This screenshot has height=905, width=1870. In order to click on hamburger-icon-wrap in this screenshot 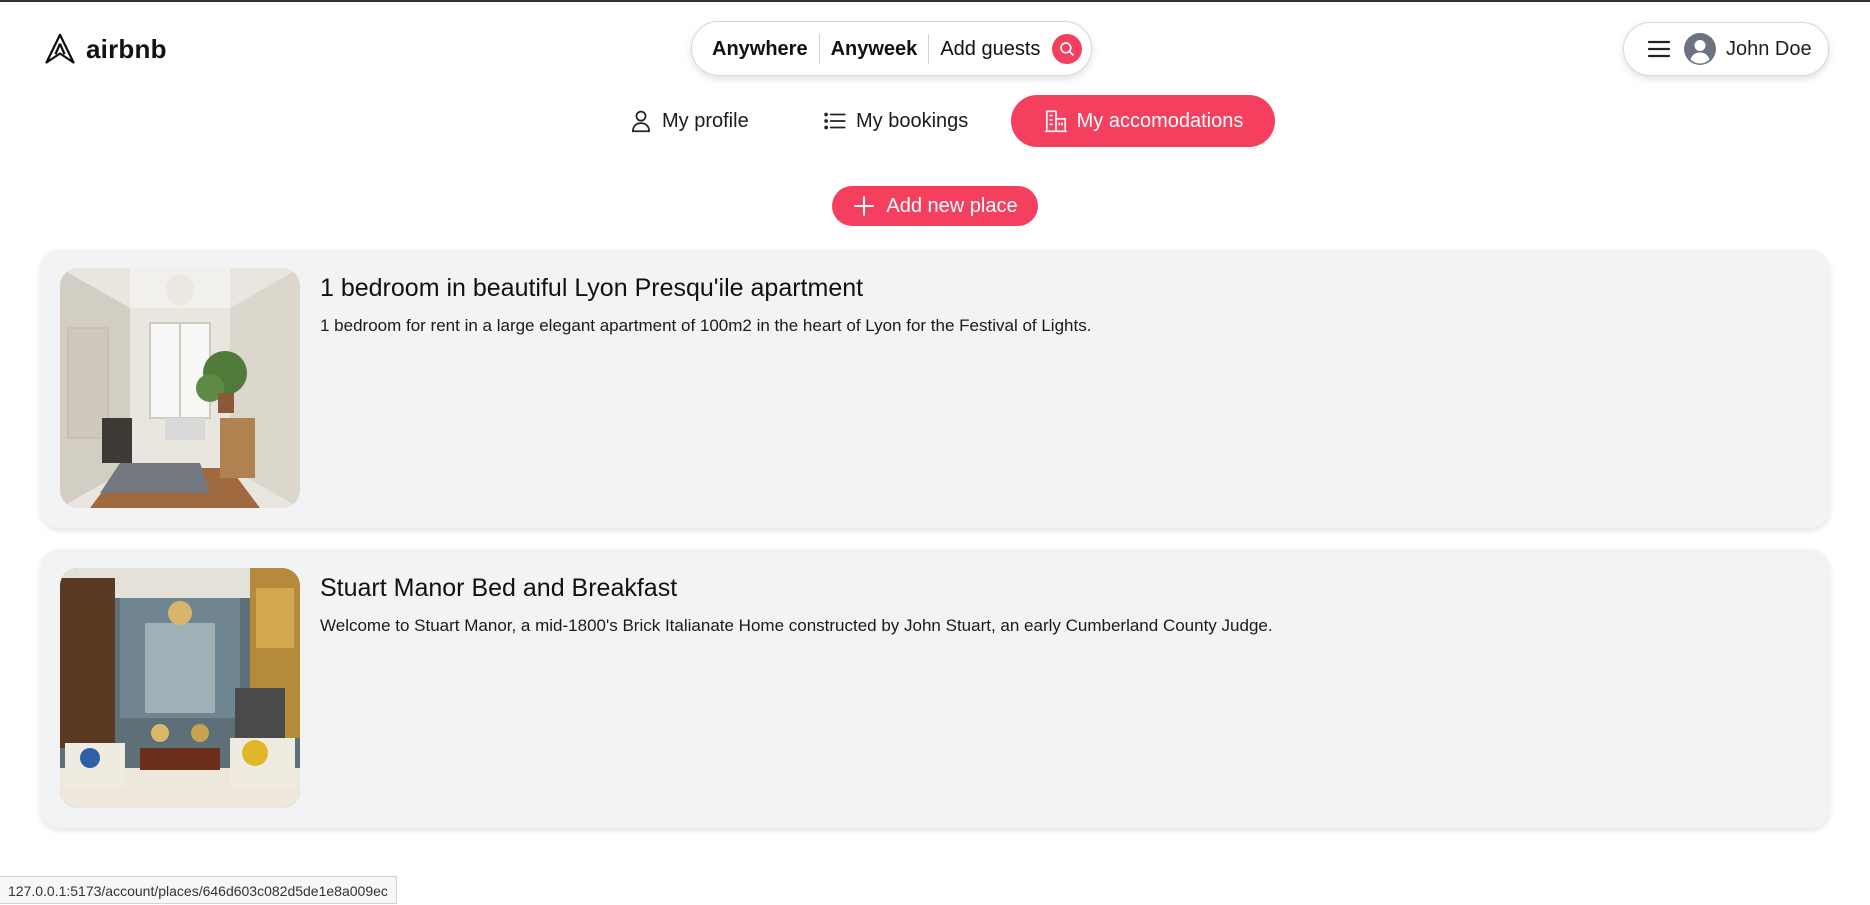, I will do `click(1659, 49)`.